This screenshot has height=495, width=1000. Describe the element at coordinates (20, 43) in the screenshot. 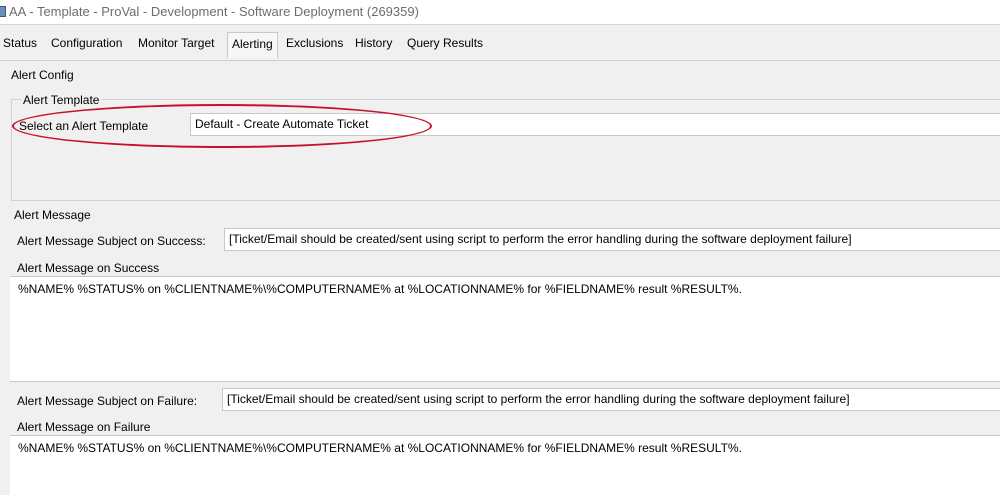

I see `tab-status: Status` at that location.